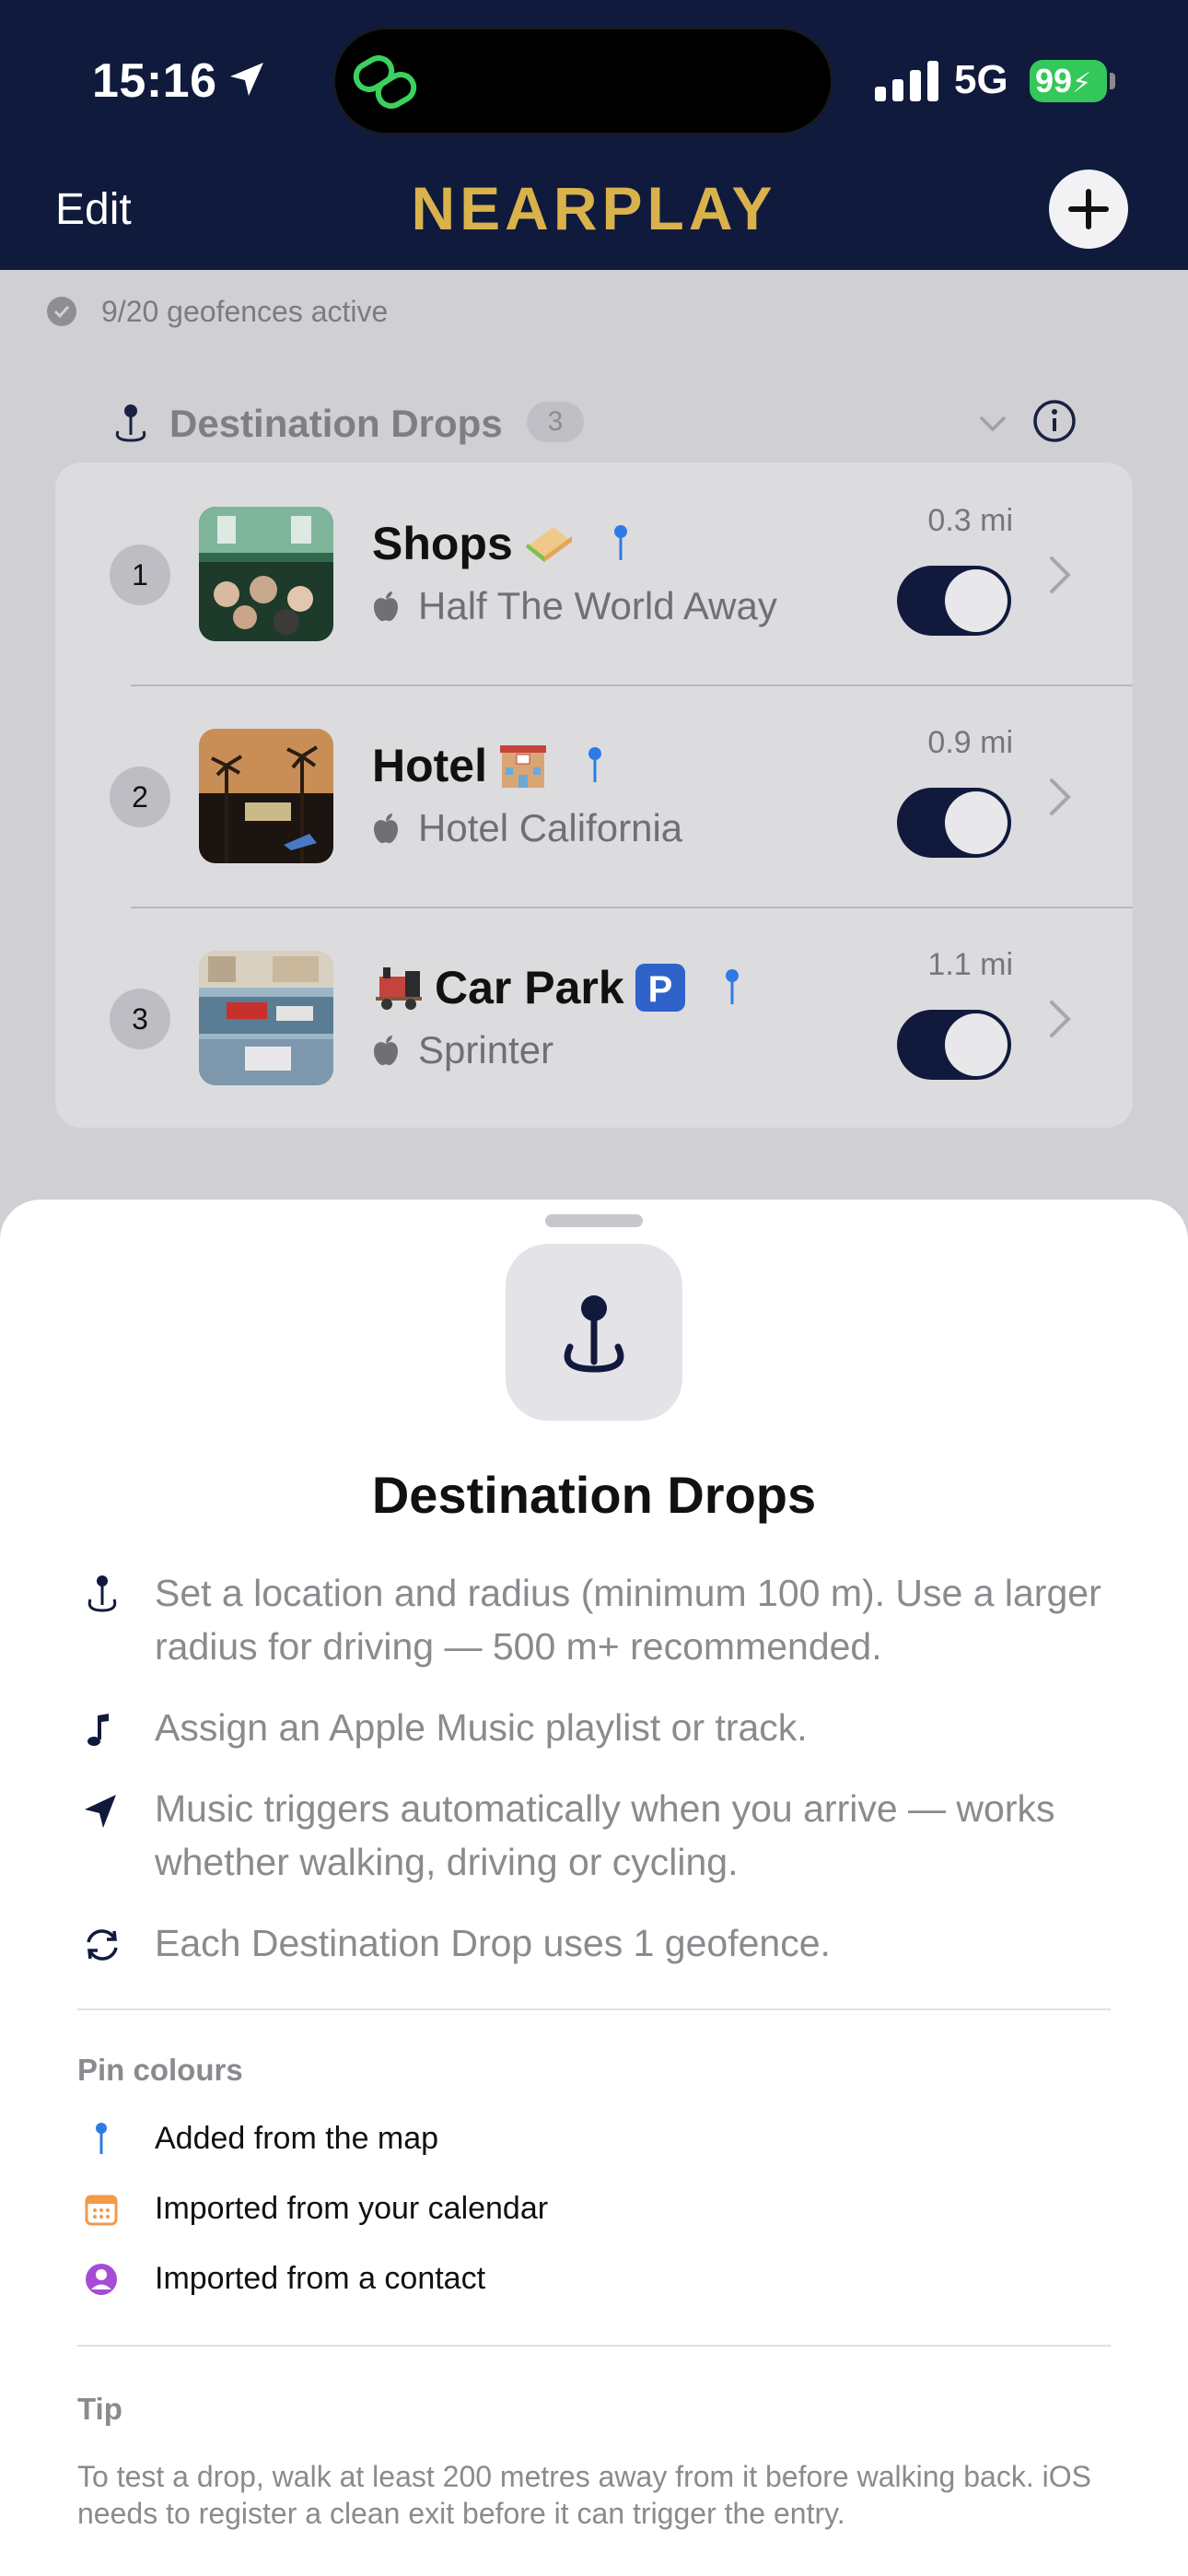 The width and height of the screenshot is (1188, 2576). I want to click on drop-index: 2, so click(140, 797).